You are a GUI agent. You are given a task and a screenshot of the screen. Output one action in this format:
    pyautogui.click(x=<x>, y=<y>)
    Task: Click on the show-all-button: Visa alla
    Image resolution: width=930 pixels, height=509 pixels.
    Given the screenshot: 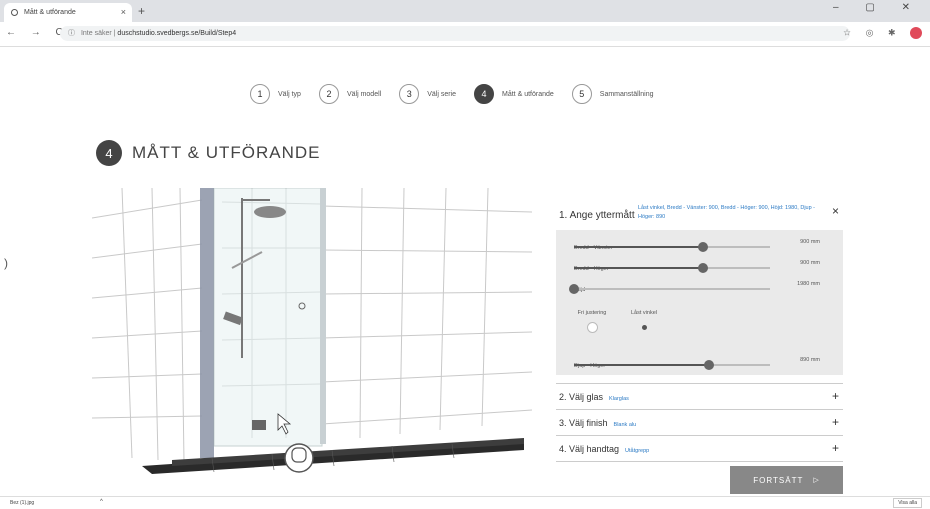 What is the action you would take?
    pyautogui.click(x=907, y=503)
    